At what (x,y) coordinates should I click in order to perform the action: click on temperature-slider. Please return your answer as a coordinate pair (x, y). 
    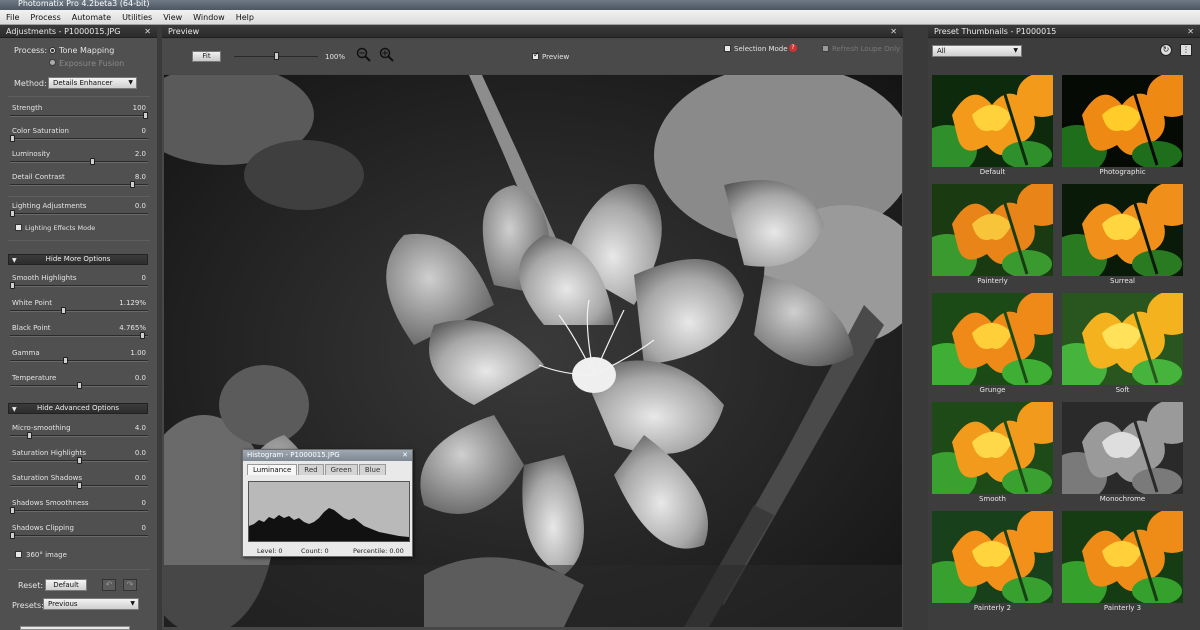
    Looking at the image, I should click on (79, 385).